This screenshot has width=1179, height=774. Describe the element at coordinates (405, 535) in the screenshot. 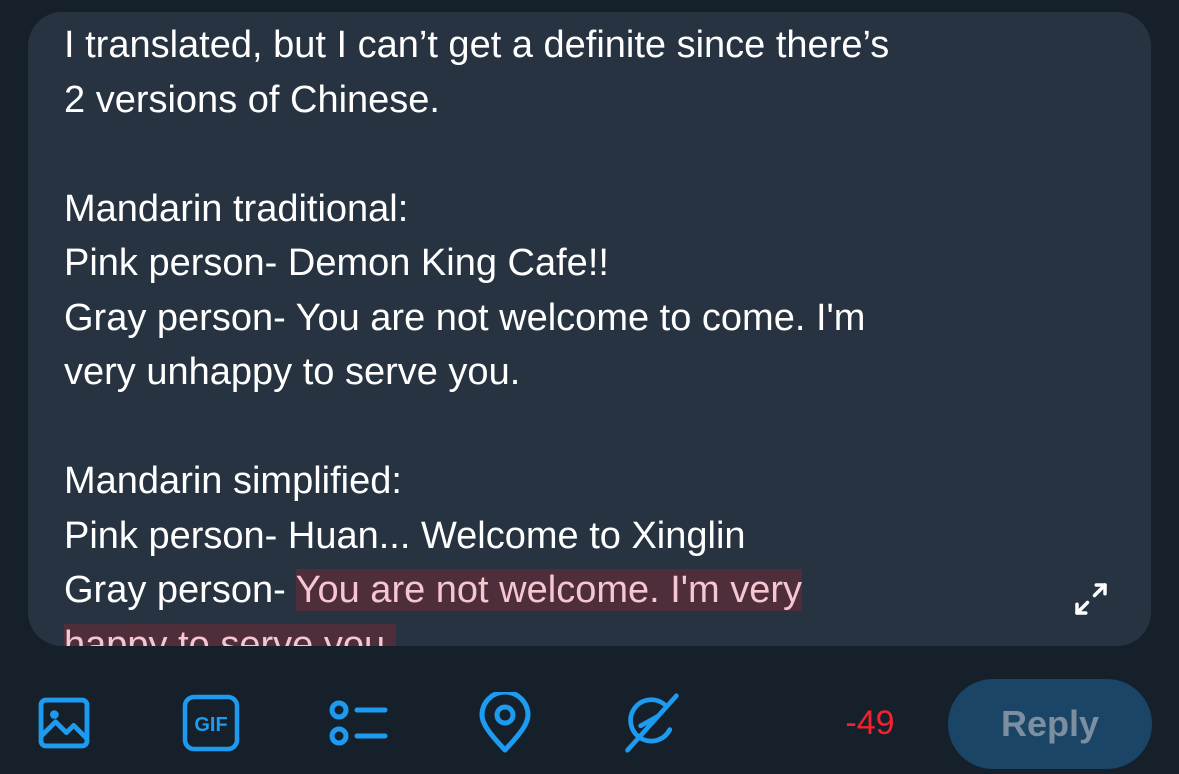

I see `text-line: Pink person- Huan... Welcome to Xinglin` at that location.